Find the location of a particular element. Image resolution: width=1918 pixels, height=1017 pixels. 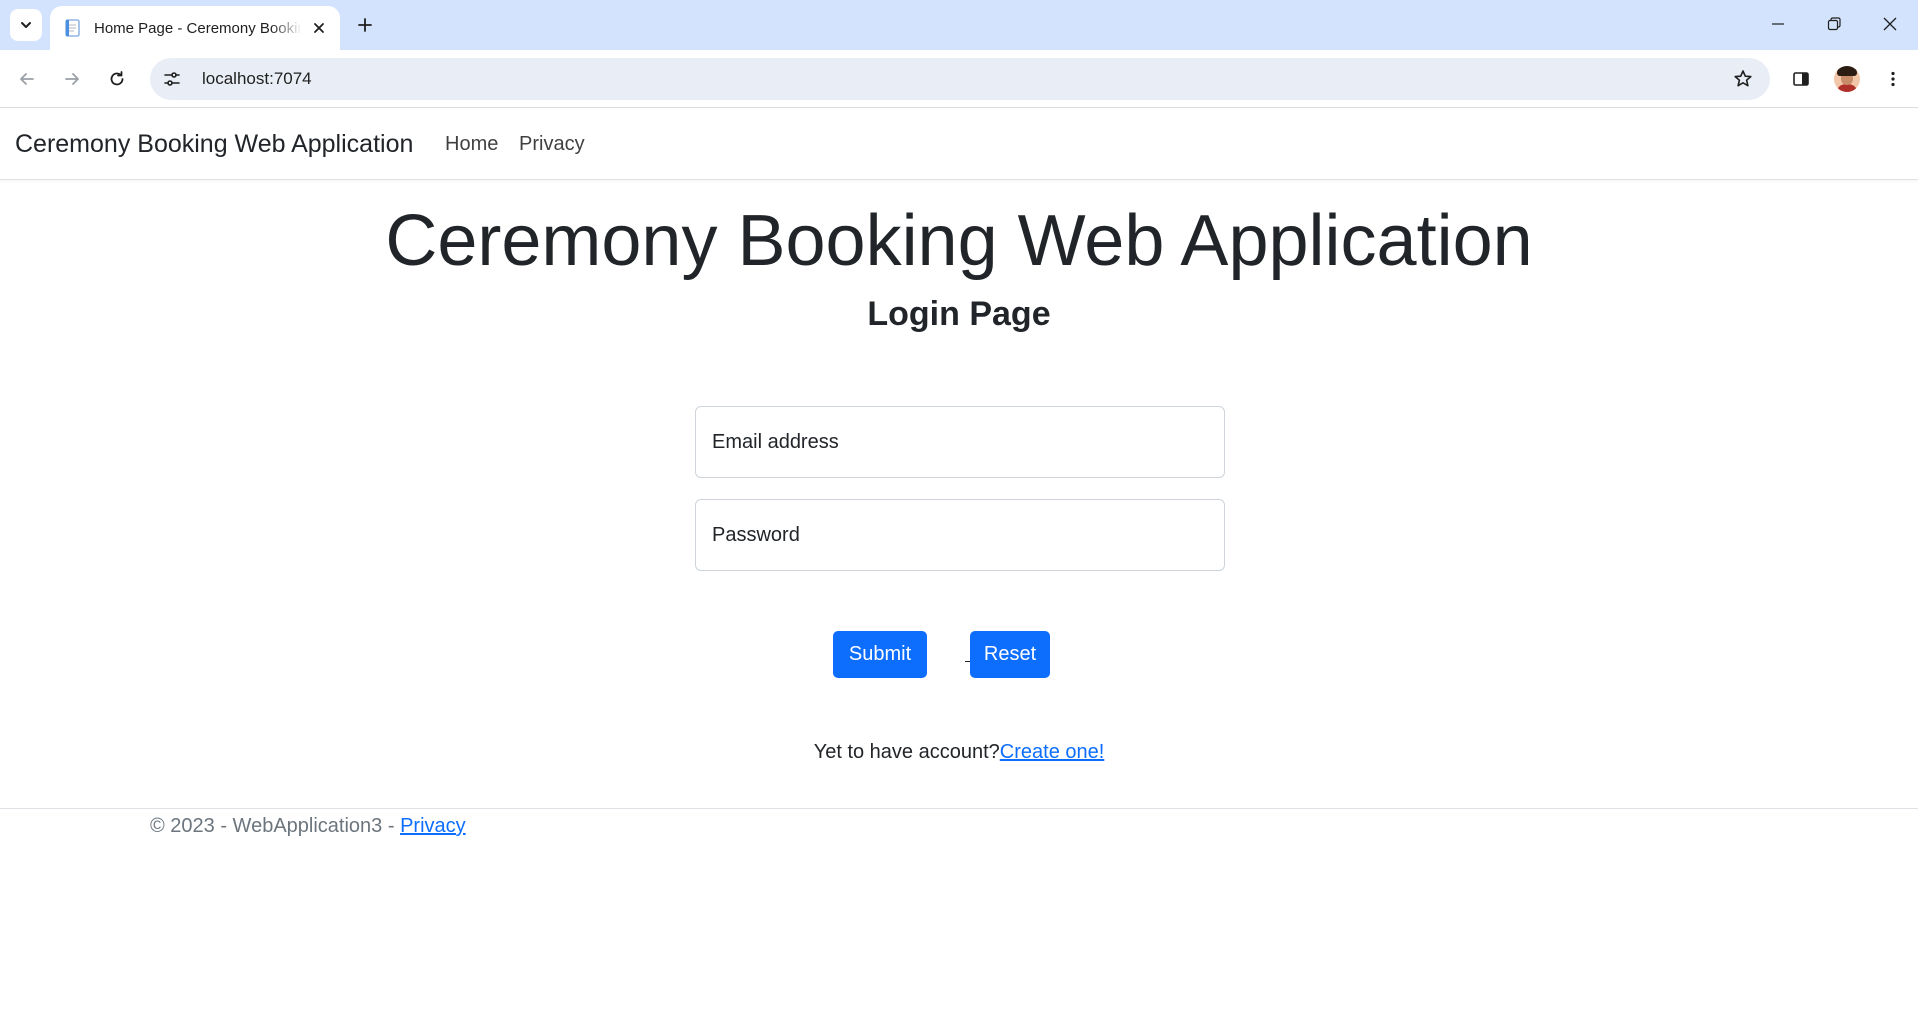

star-icon is located at coordinates (1743, 78).